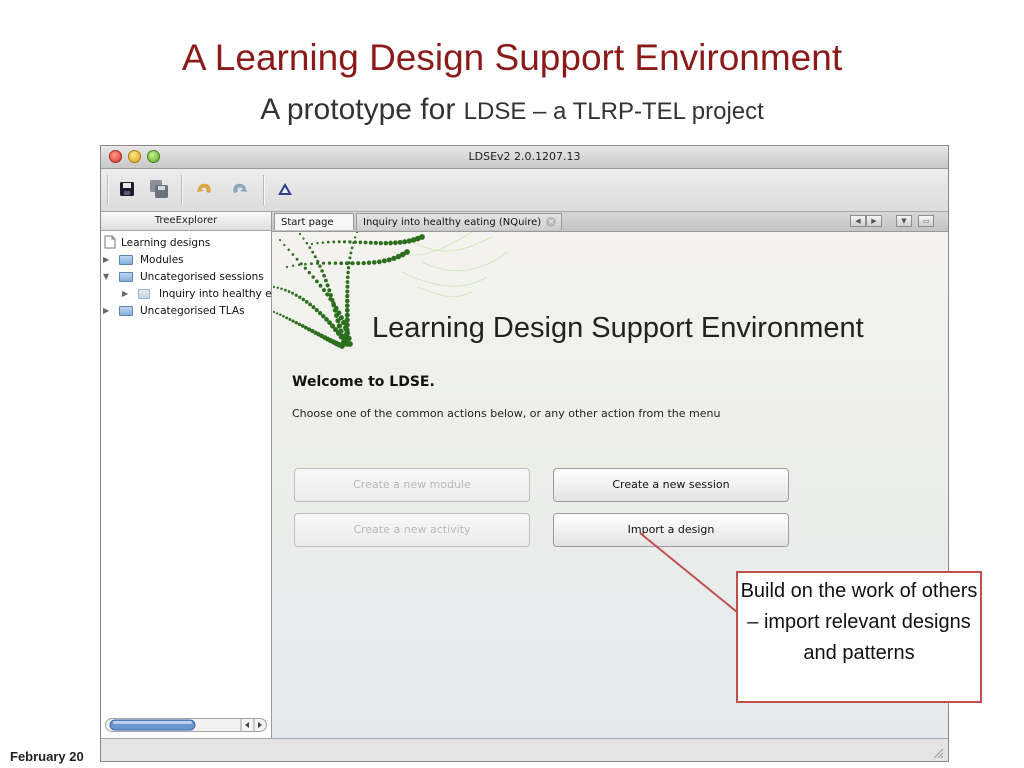 The image size is (1024, 768). Describe the element at coordinates (239, 189) in the screenshot. I see `redo-icon` at that location.